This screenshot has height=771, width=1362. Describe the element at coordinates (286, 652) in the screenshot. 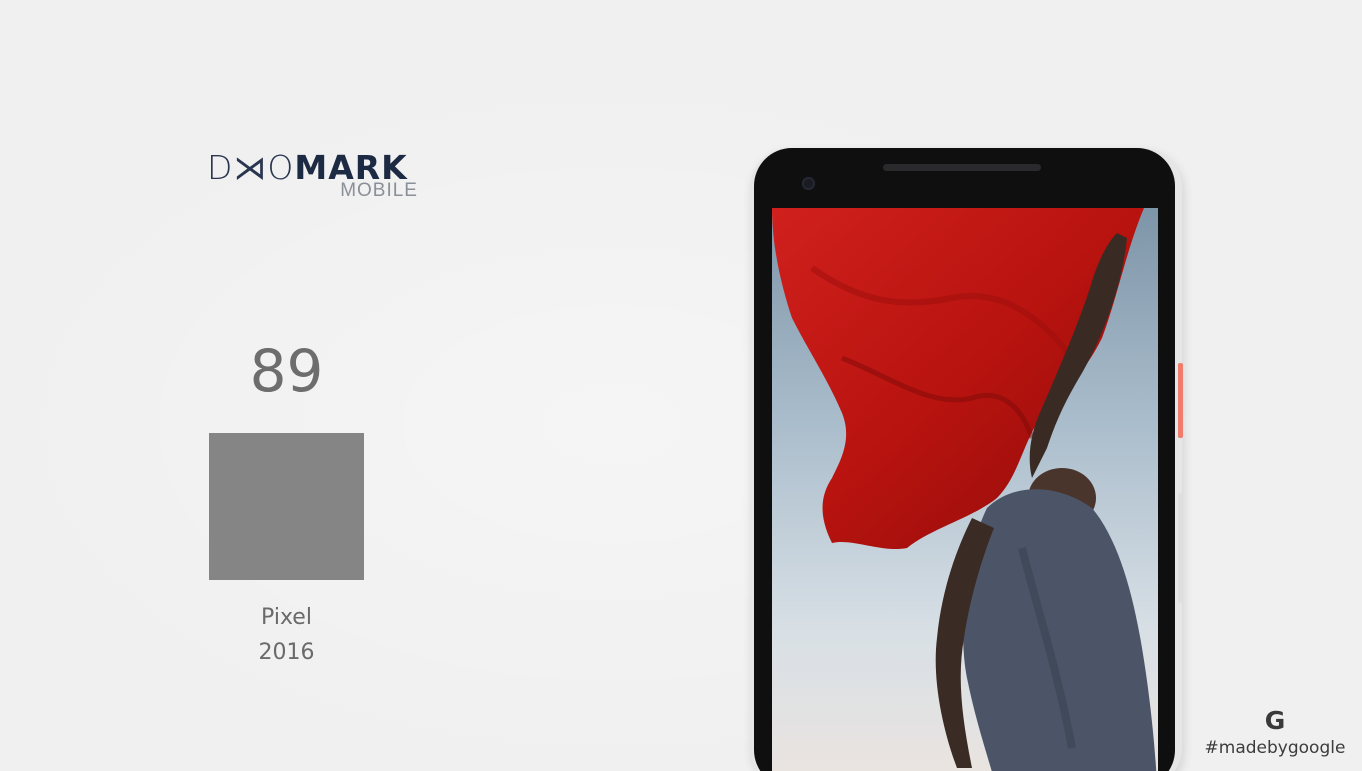

I see `device-year: 2016` at that location.